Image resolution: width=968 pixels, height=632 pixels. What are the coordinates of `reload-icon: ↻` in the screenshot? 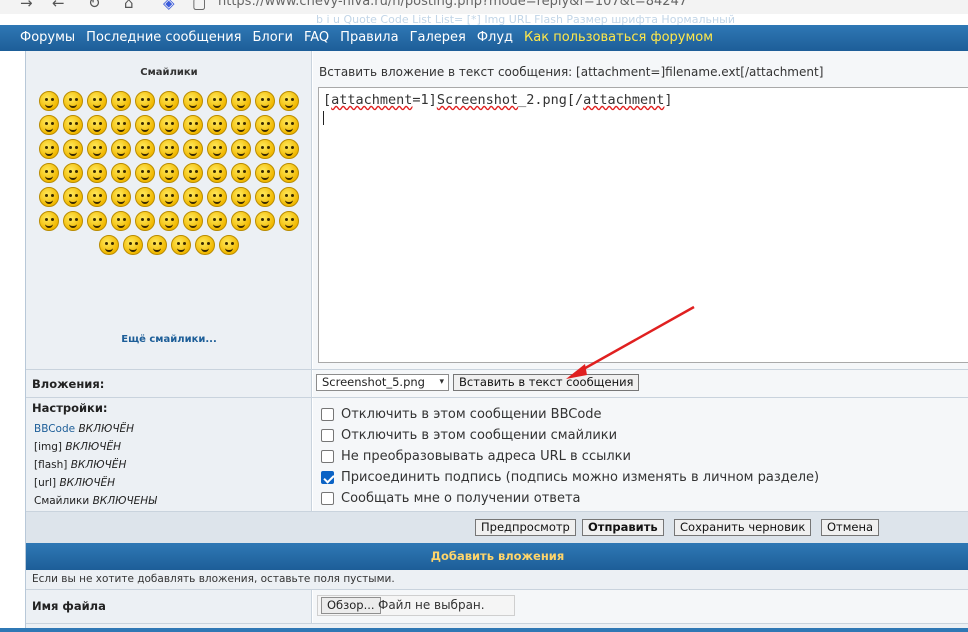 It's located at (94, 6).